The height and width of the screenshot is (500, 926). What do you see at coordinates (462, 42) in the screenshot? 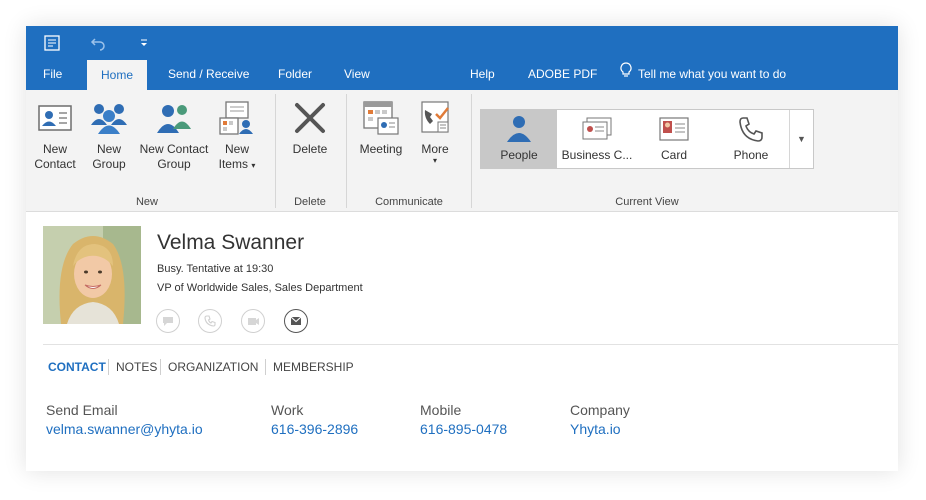
I see `title-bar` at bounding box center [462, 42].